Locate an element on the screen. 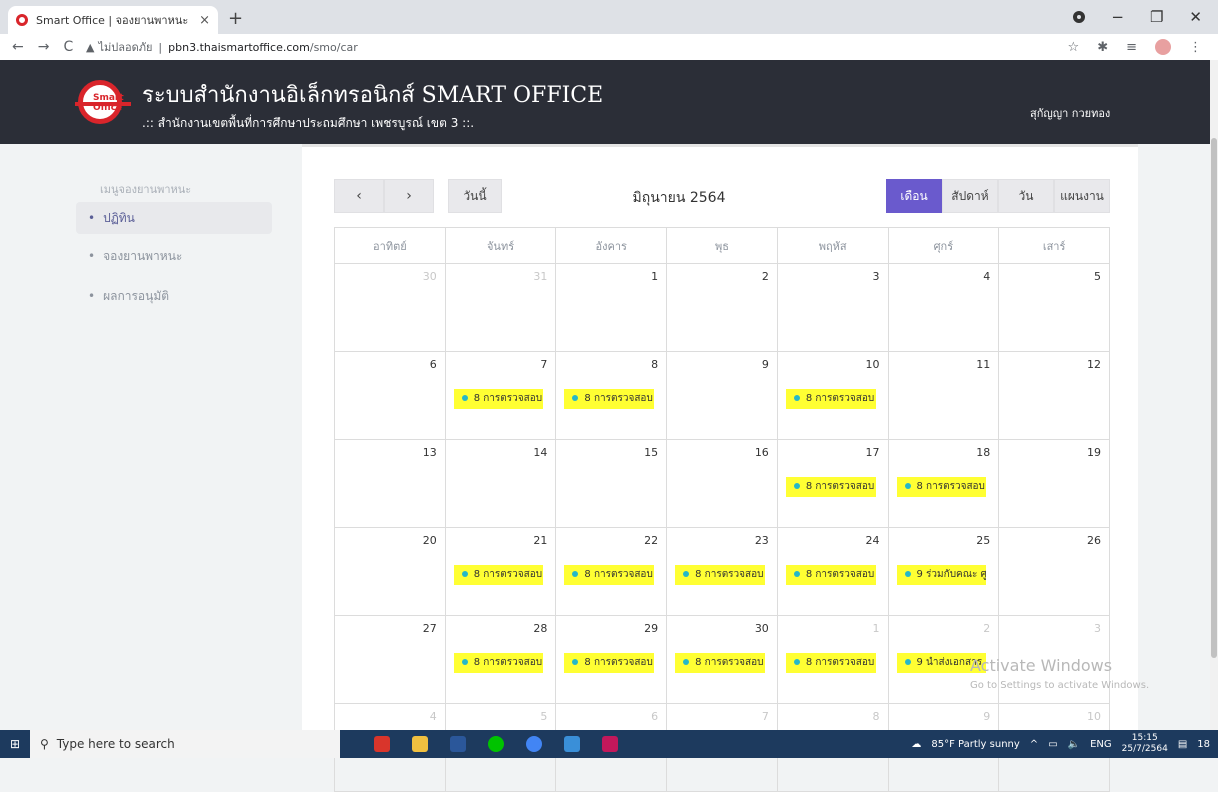 This screenshot has width=1218, height=792. calendar-day-cell: 1 is located at coordinates (611, 307).